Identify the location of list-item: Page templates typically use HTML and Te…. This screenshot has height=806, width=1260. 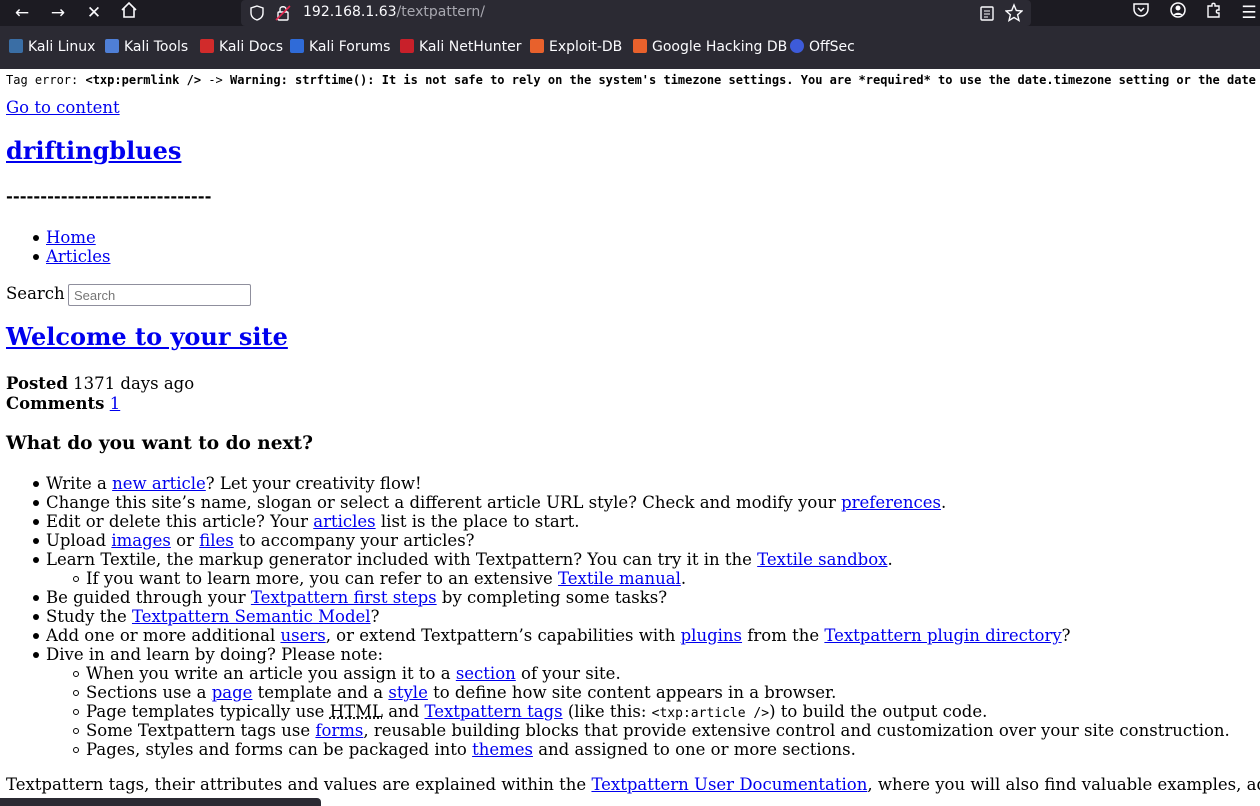
(536, 711).